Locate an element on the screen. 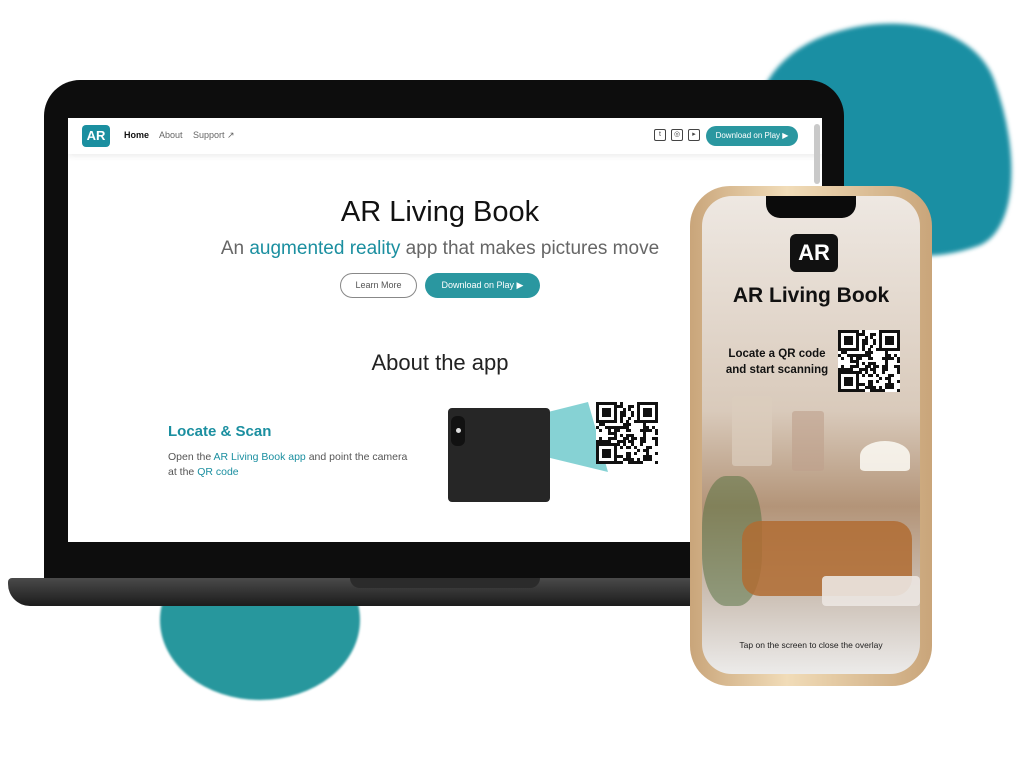  nav-link-home: Home is located at coordinates (136, 135).